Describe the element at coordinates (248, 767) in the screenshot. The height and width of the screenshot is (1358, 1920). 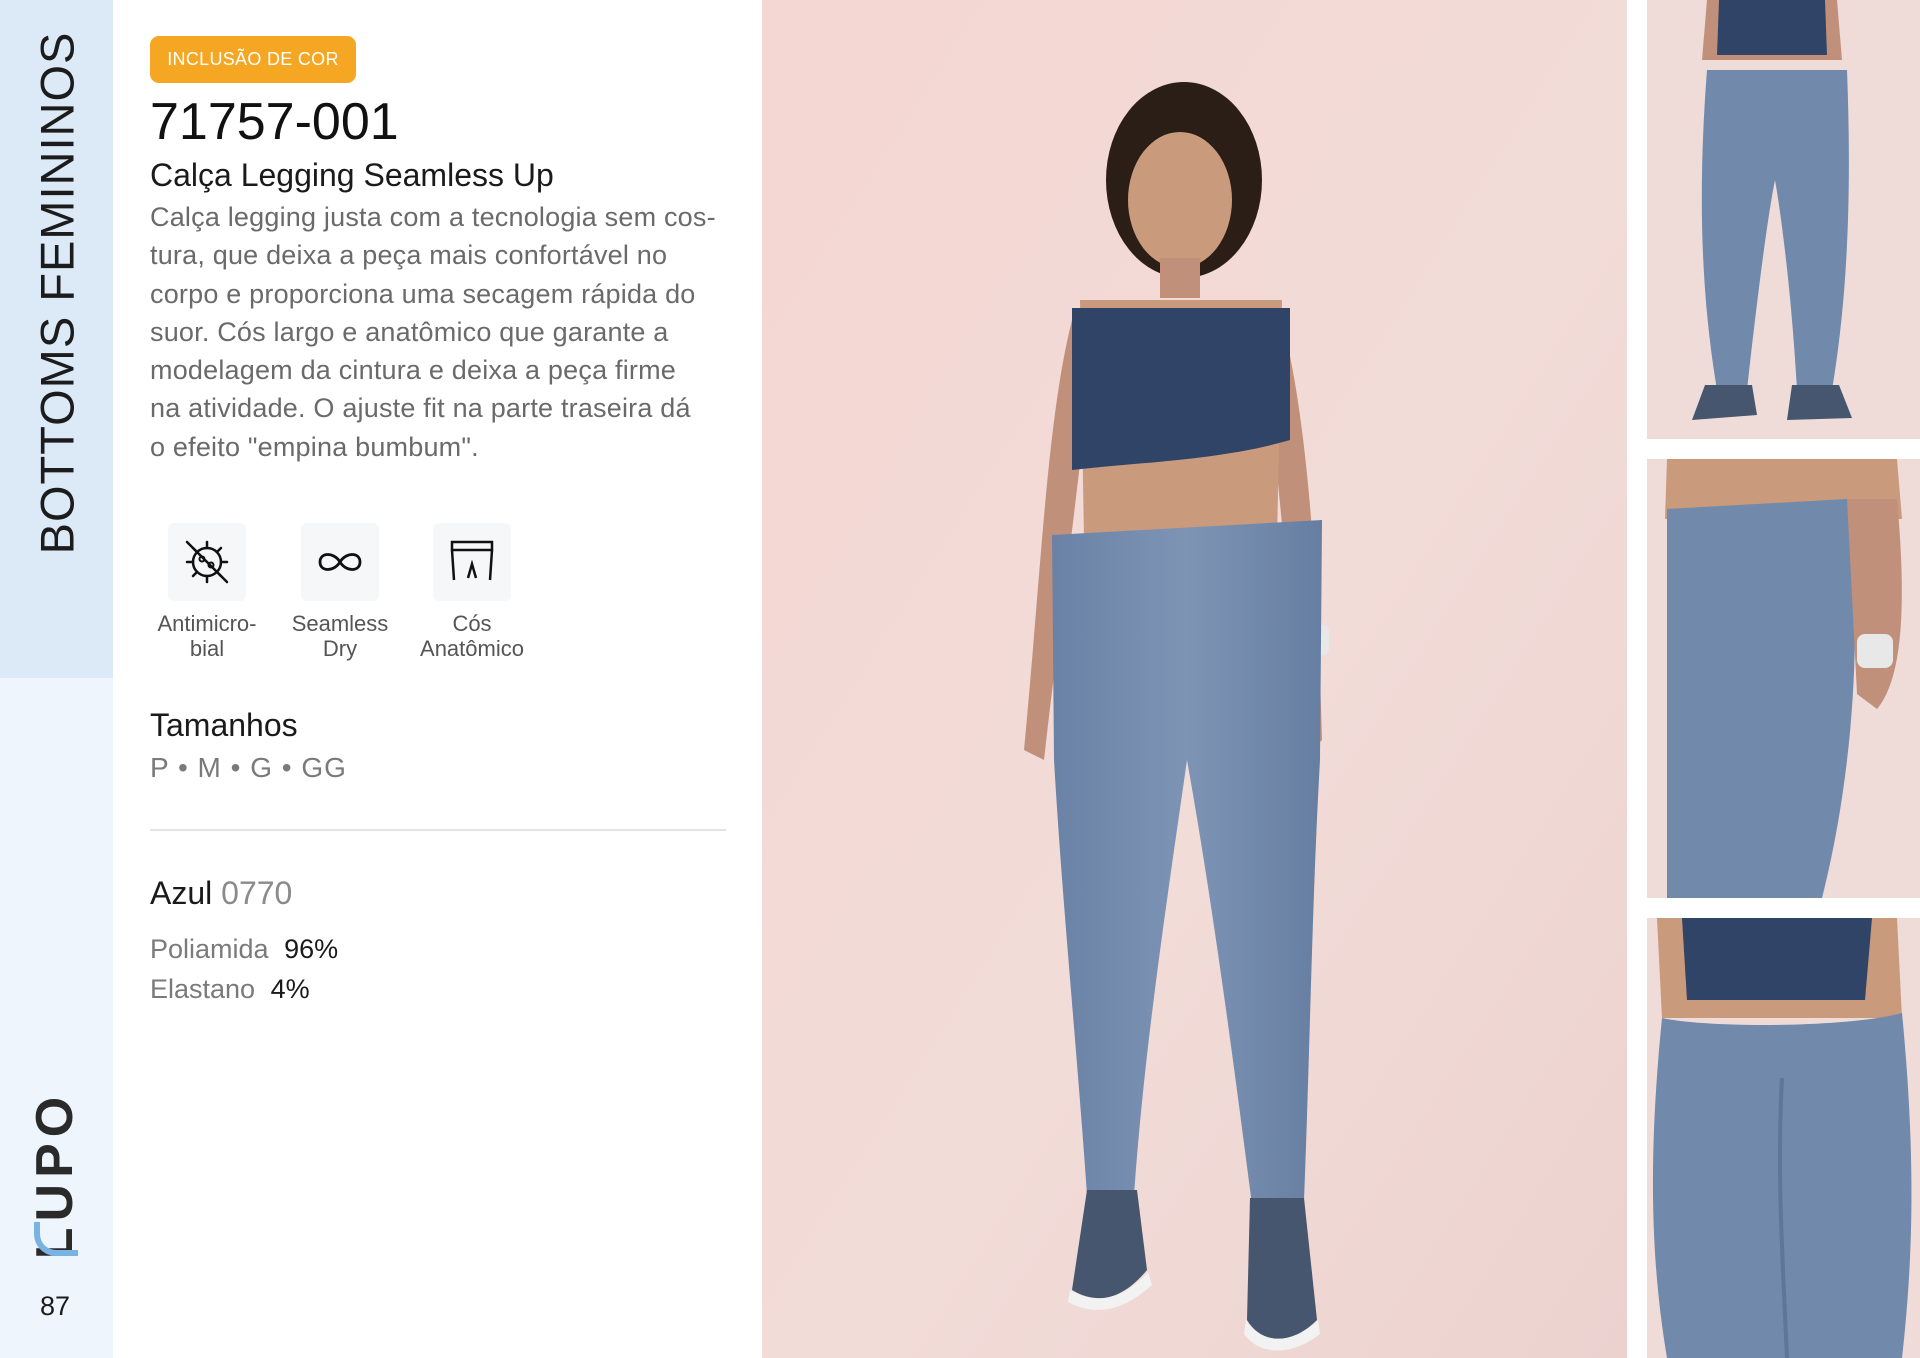
I see `sizes-values: P • M • G • GG` at that location.